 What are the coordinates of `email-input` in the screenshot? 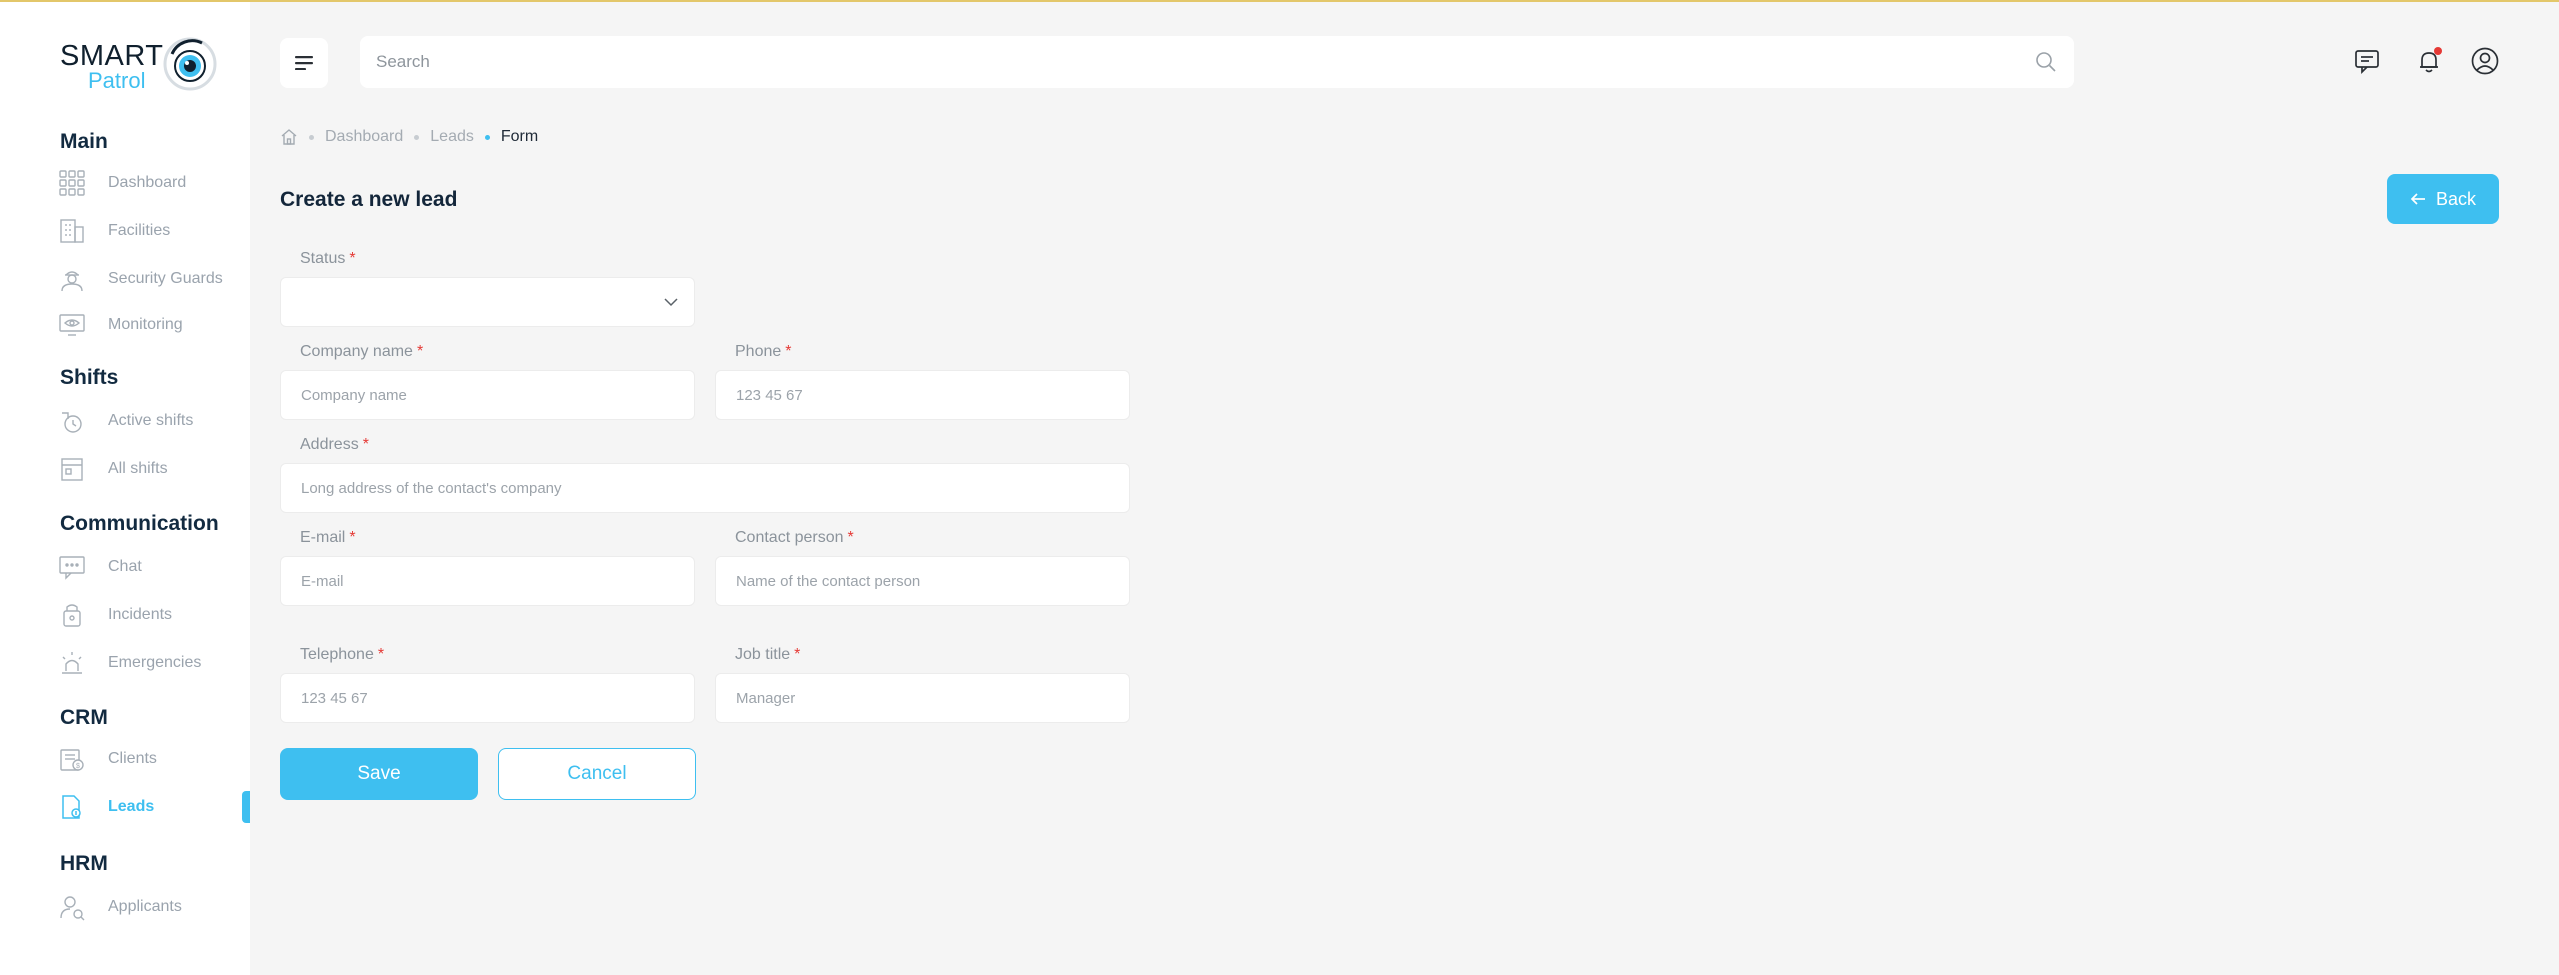 It's located at (487, 581).